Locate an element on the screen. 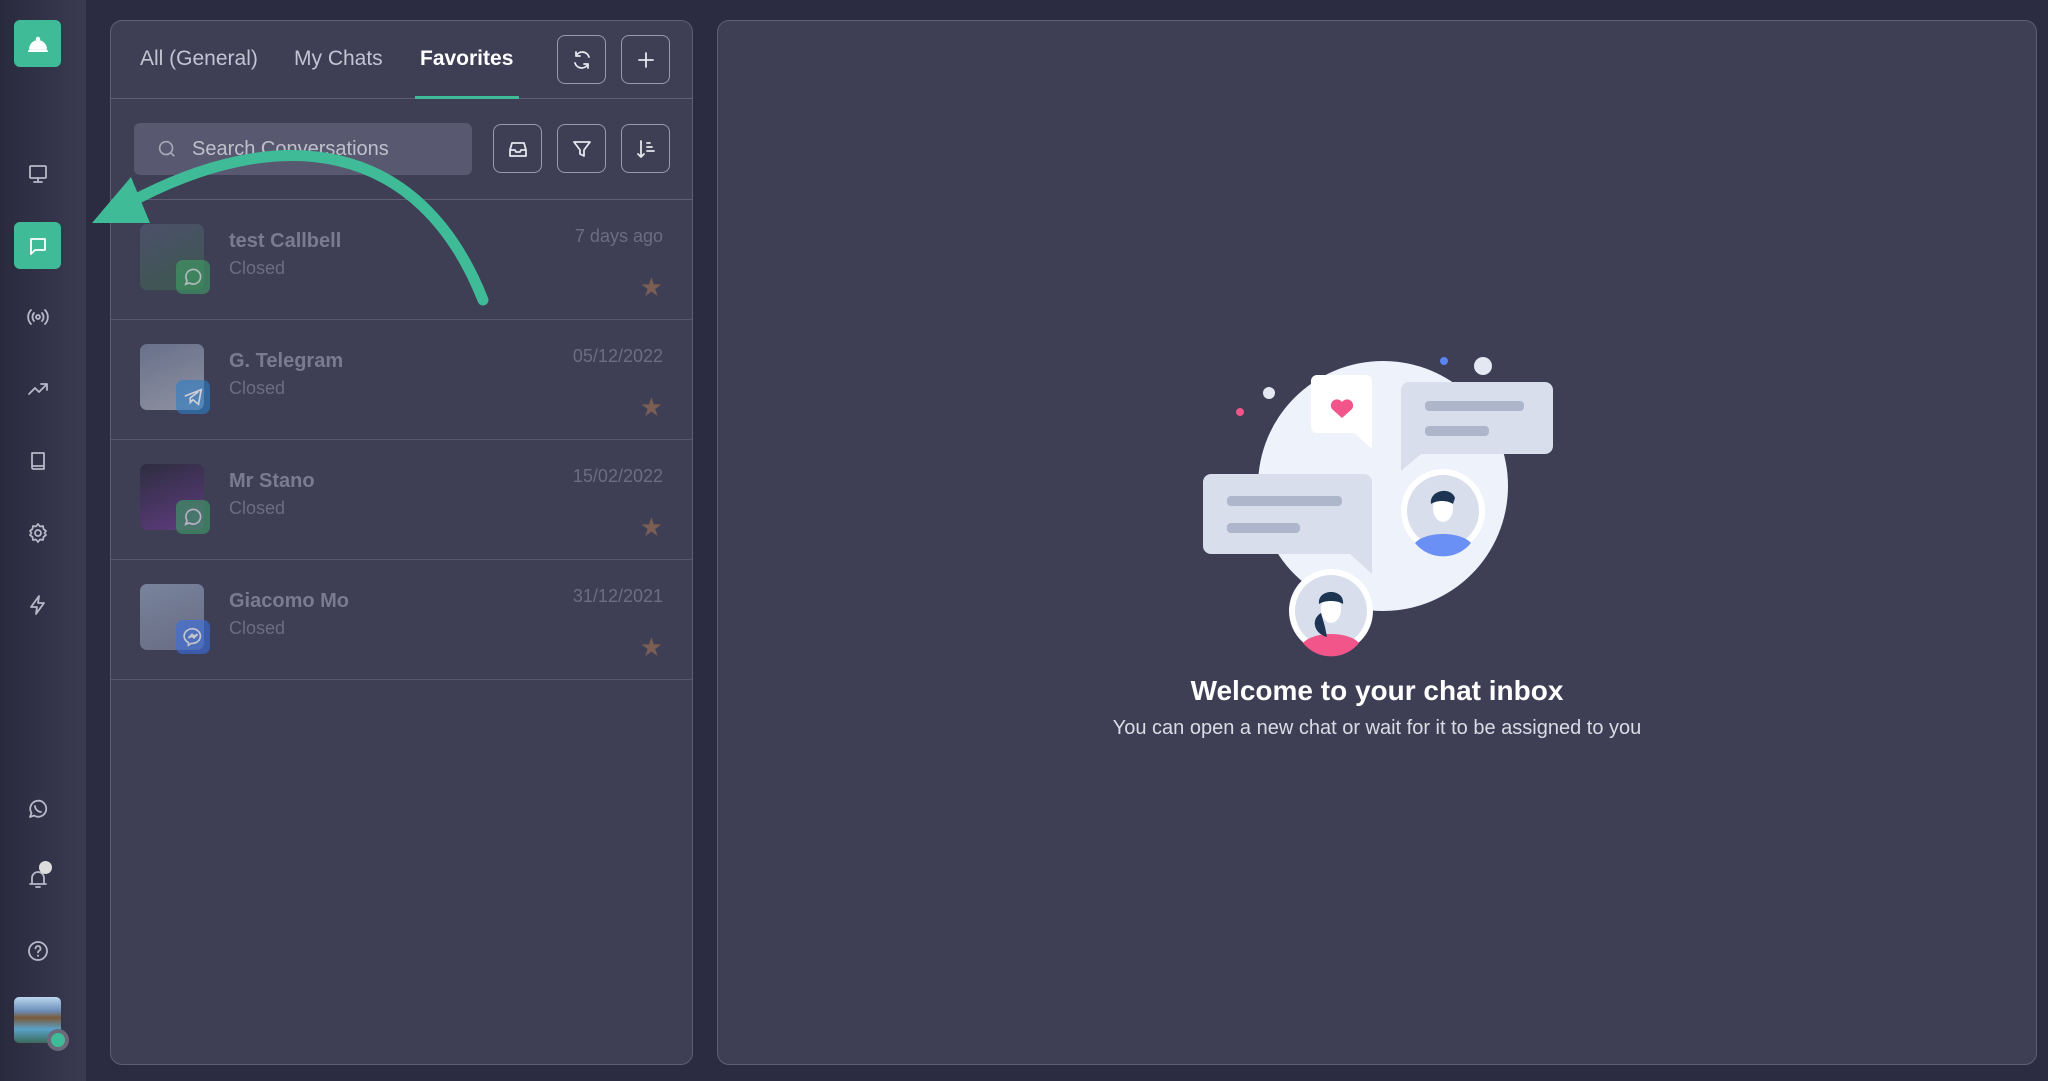 The image size is (2048, 1081). inbox-icon is located at coordinates (517, 149).